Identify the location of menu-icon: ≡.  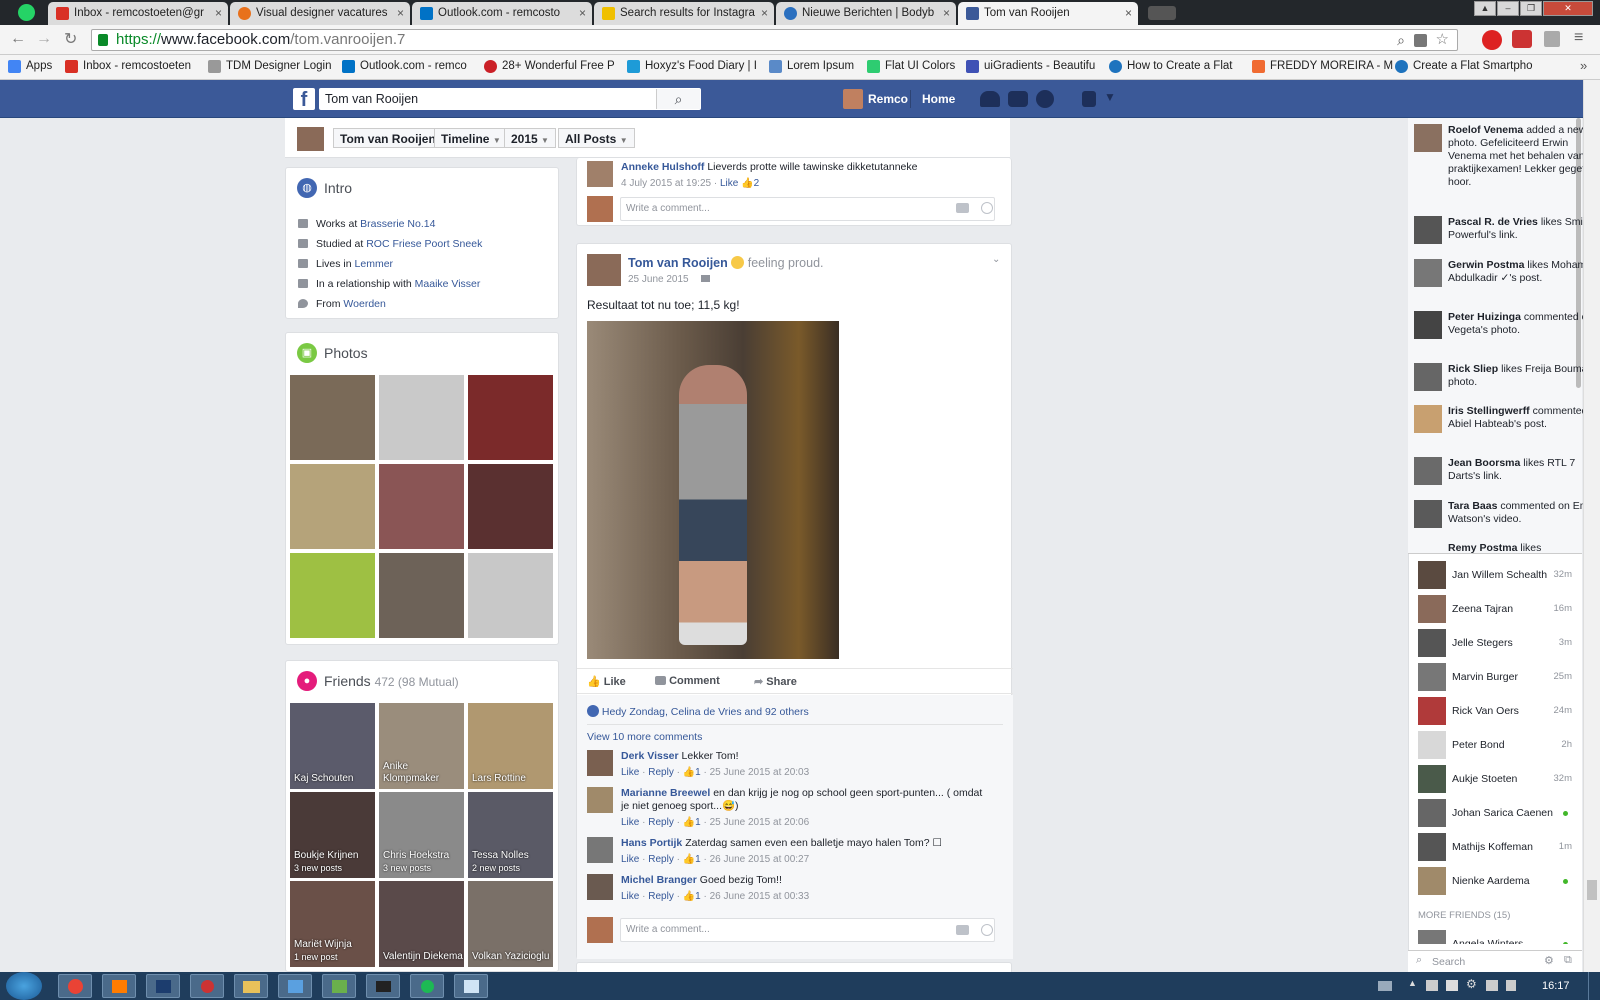
(1578, 38).